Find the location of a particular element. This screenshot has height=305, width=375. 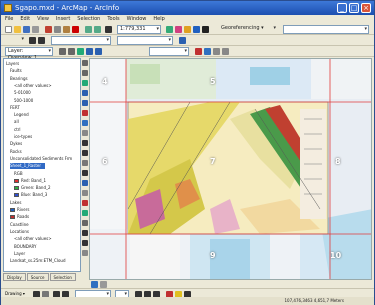

menu-help: Help is located at coordinates (158, 19).